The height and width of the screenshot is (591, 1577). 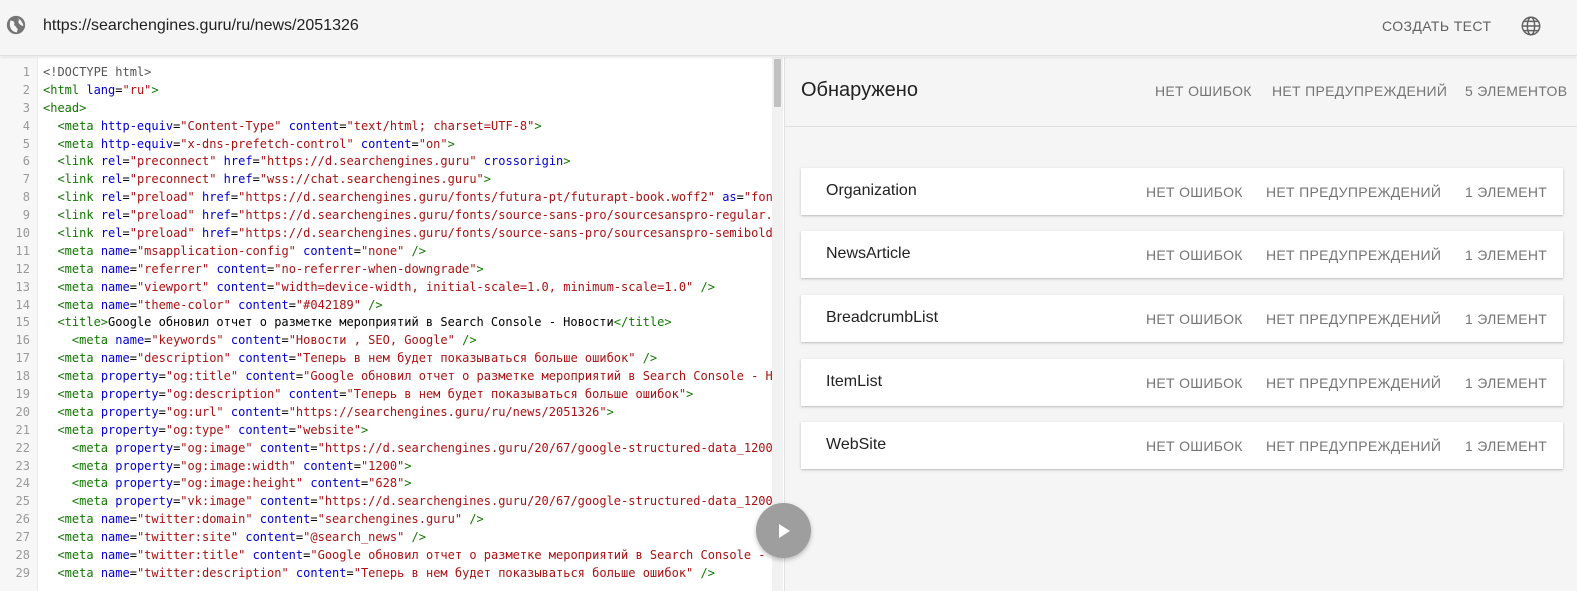 What do you see at coordinates (22, 501) in the screenshot?
I see `line-number: 25` at bounding box center [22, 501].